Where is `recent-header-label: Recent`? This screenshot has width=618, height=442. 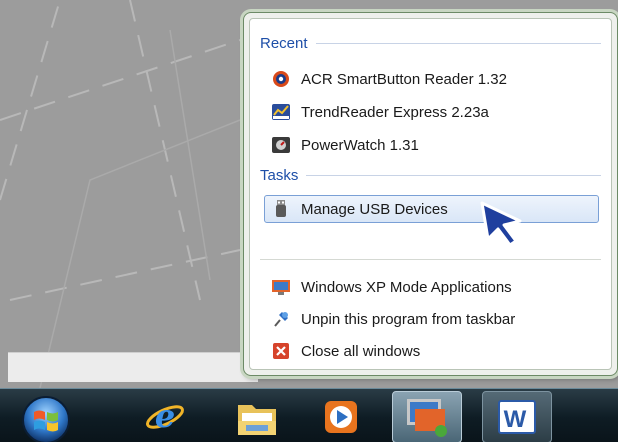 recent-header-label: Recent is located at coordinates (284, 43).